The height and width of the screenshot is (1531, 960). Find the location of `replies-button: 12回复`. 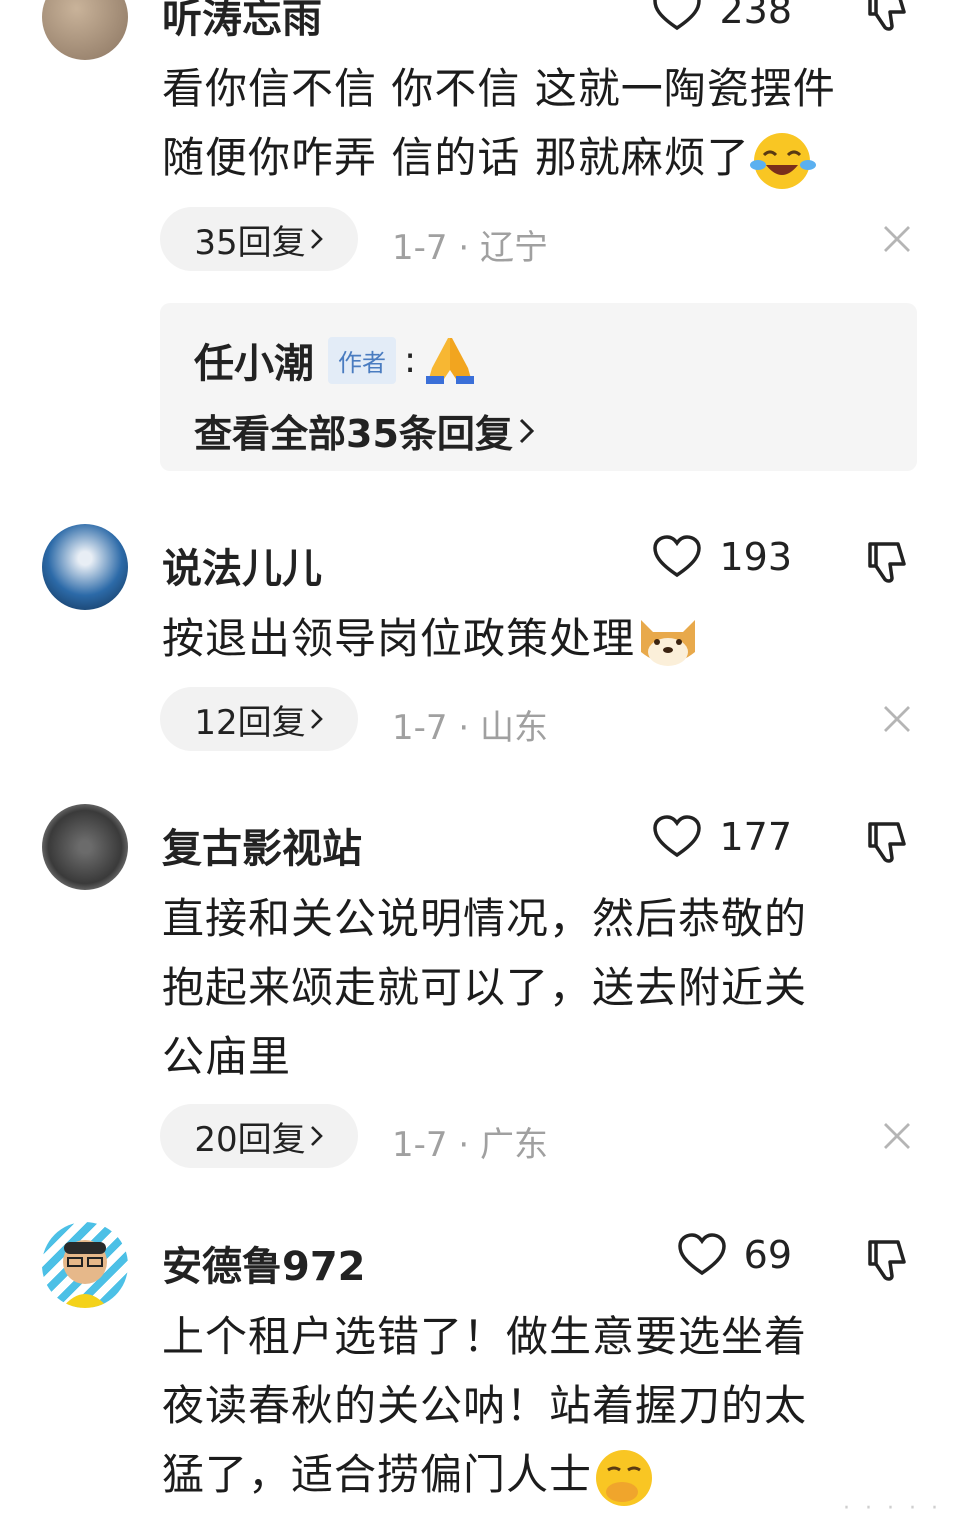

replies-button: 12回复 is located at coordinates (259, 719).